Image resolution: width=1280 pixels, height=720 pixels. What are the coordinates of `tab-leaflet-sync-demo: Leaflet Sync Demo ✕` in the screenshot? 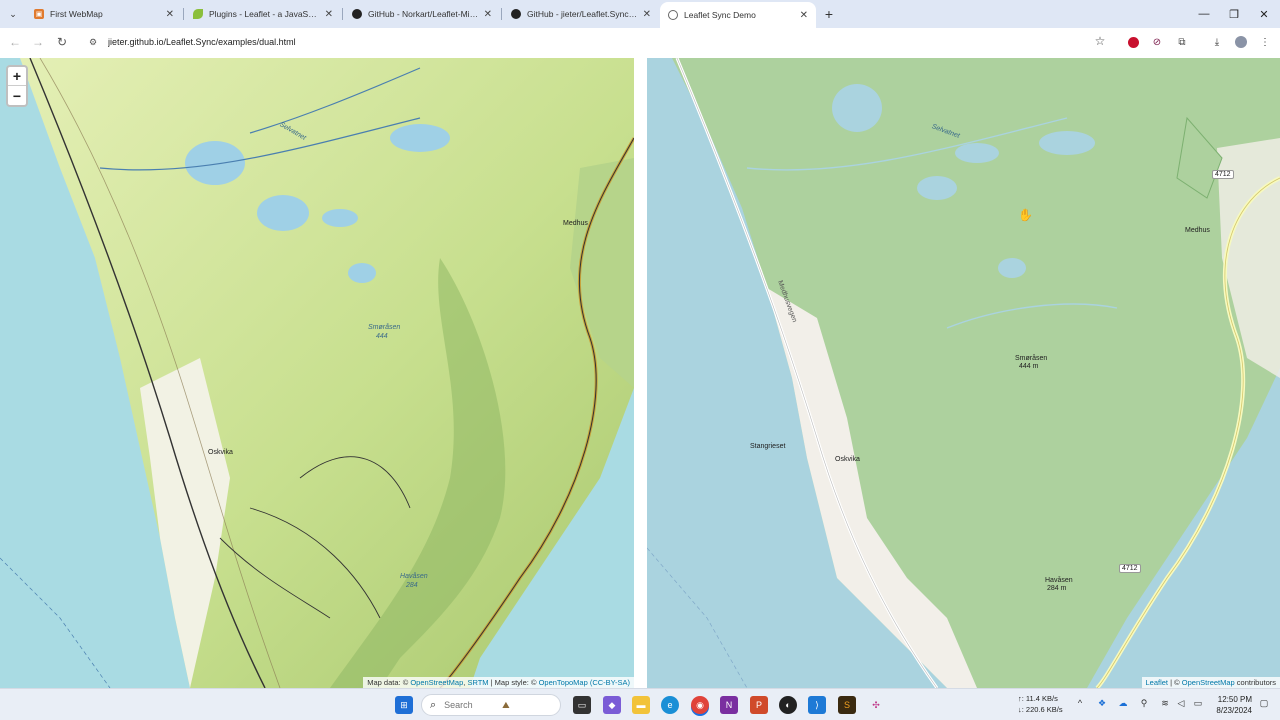 It's located at (738, 15).